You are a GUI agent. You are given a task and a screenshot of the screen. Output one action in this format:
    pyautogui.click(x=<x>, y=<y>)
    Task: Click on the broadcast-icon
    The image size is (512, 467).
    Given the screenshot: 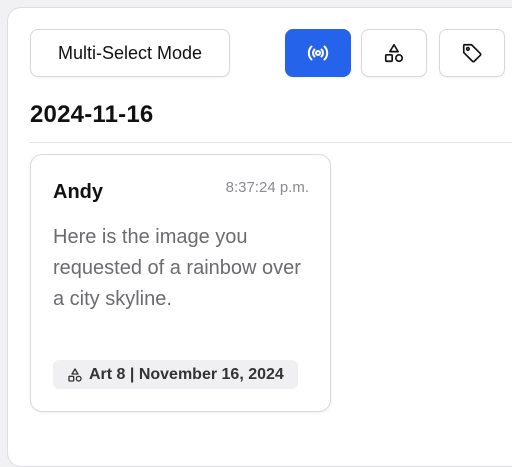 What is the action you would take?
    pyautogui.click(x=318, y=53)
    